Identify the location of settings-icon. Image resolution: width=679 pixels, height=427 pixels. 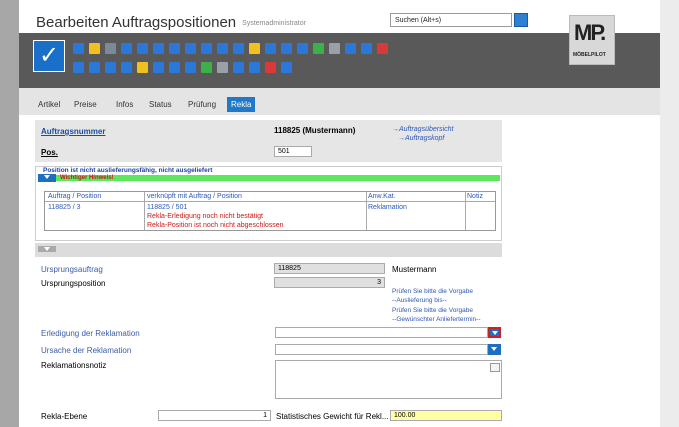
(286, 48).